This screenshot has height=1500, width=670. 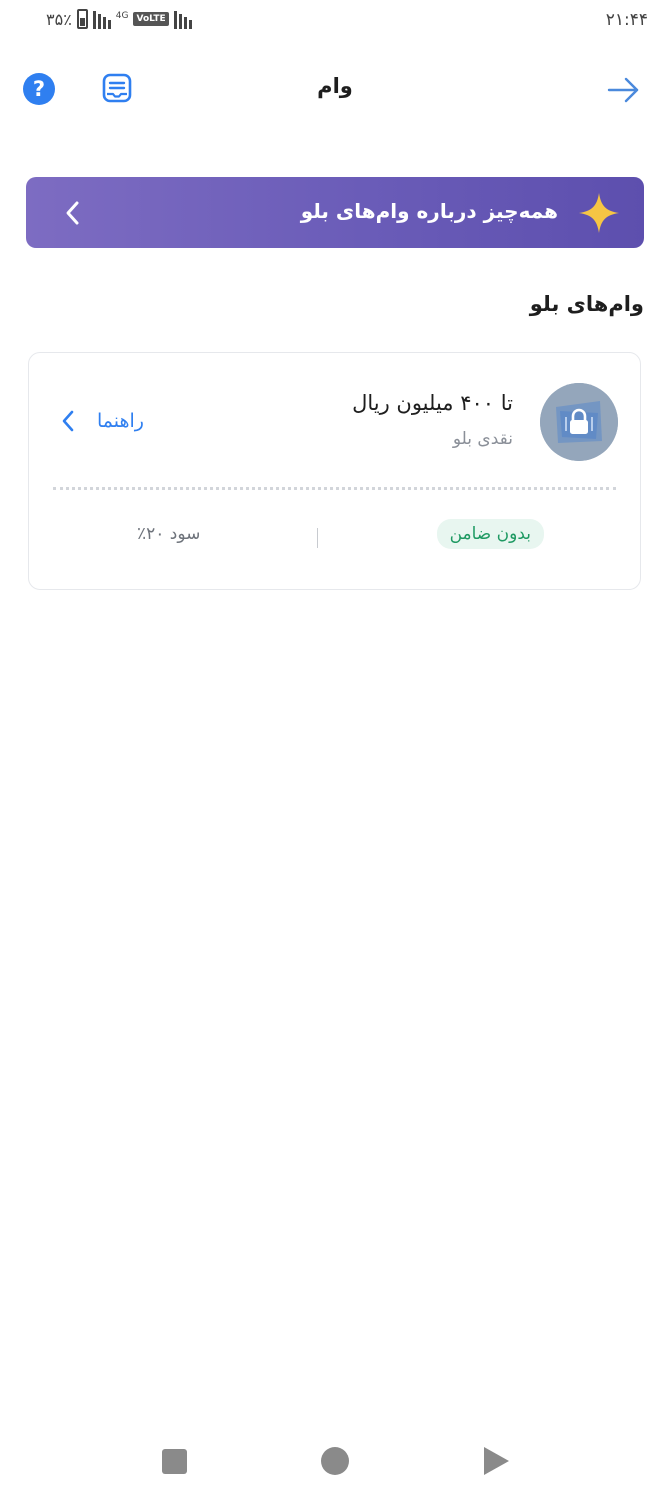 What do you see at coordinates (624, 90) in the screenshot?
I see `arrow-right-icon` at bounding box center [624, 90].